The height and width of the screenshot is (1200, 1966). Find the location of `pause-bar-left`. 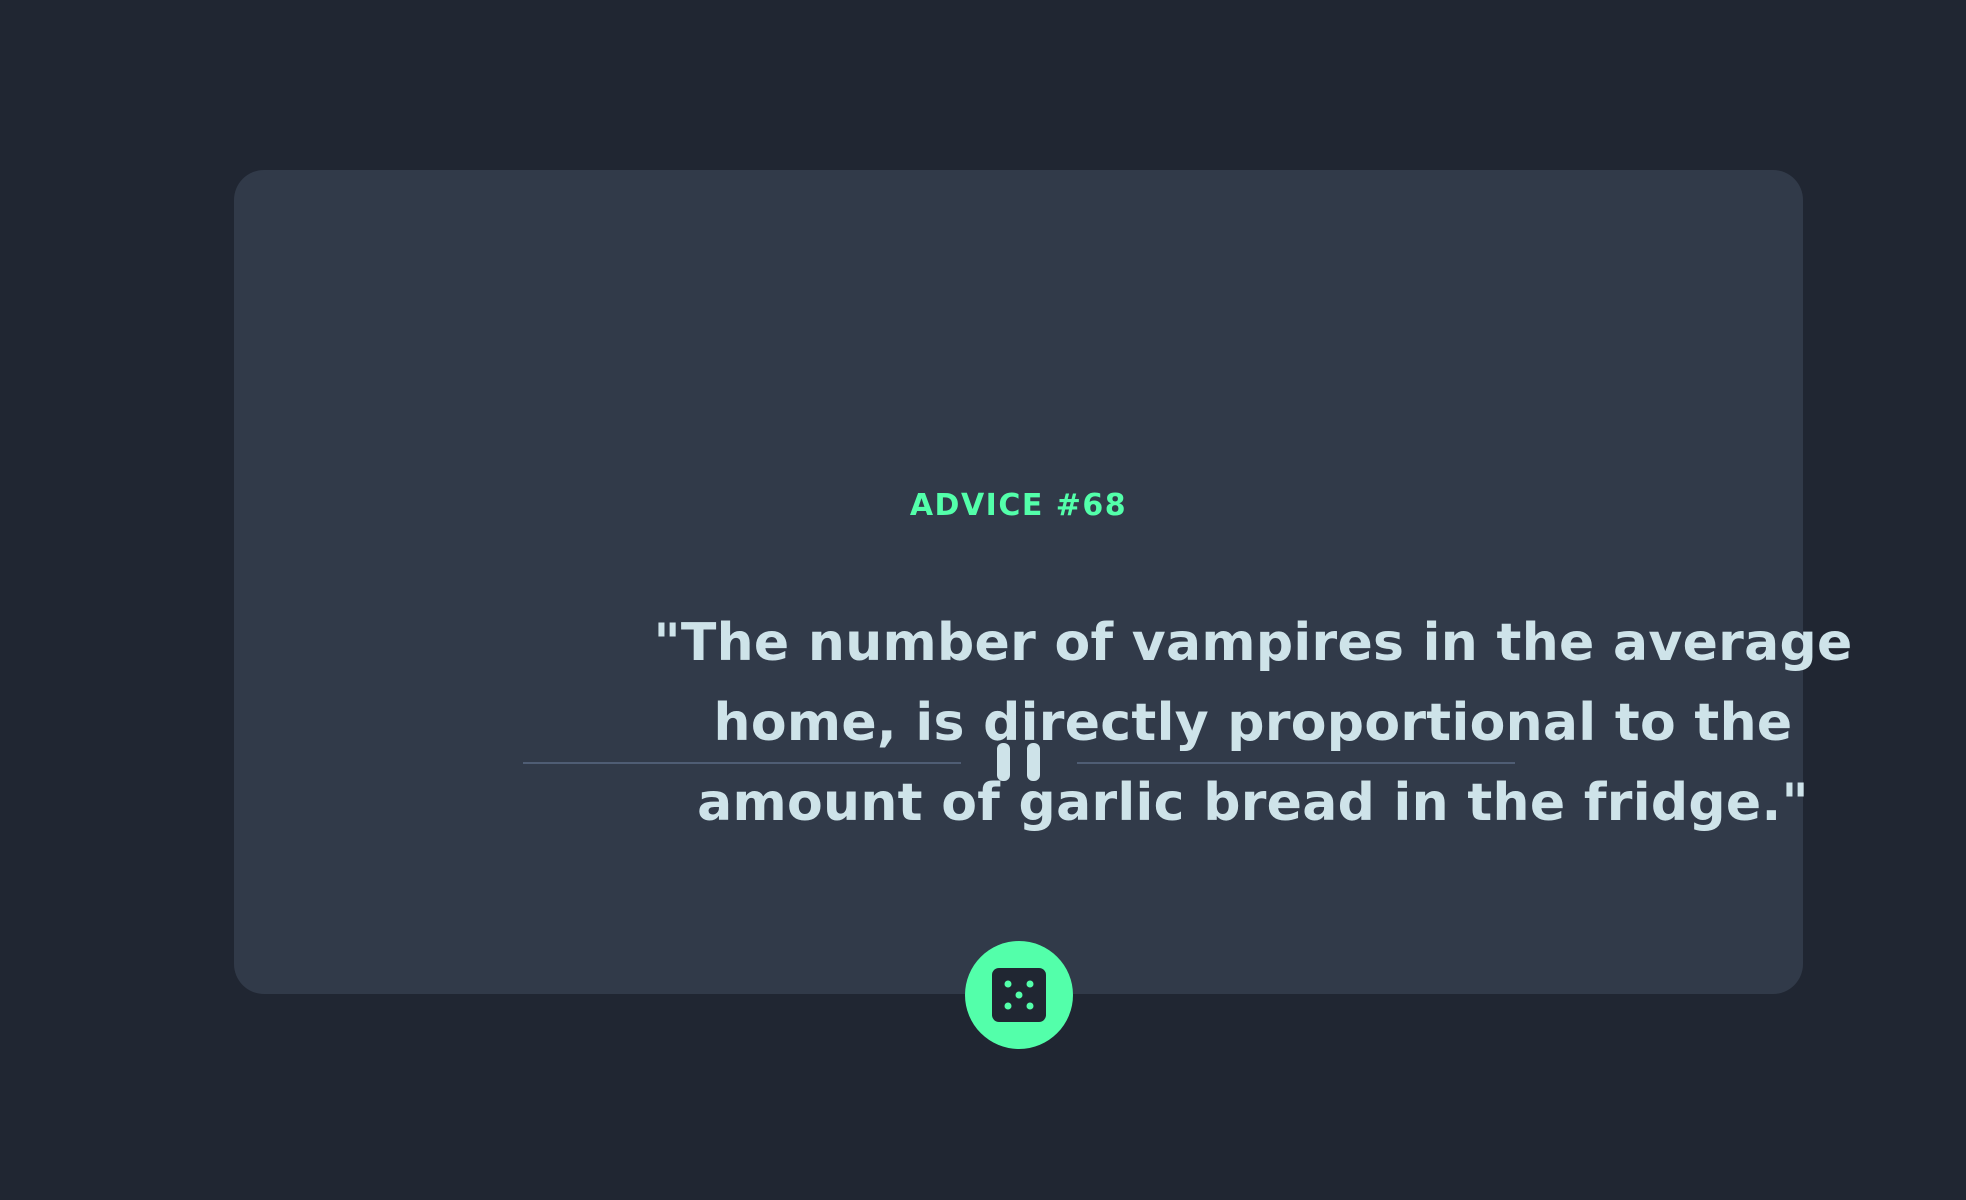

pause-bar-left is located at coordinates (1003, 762).